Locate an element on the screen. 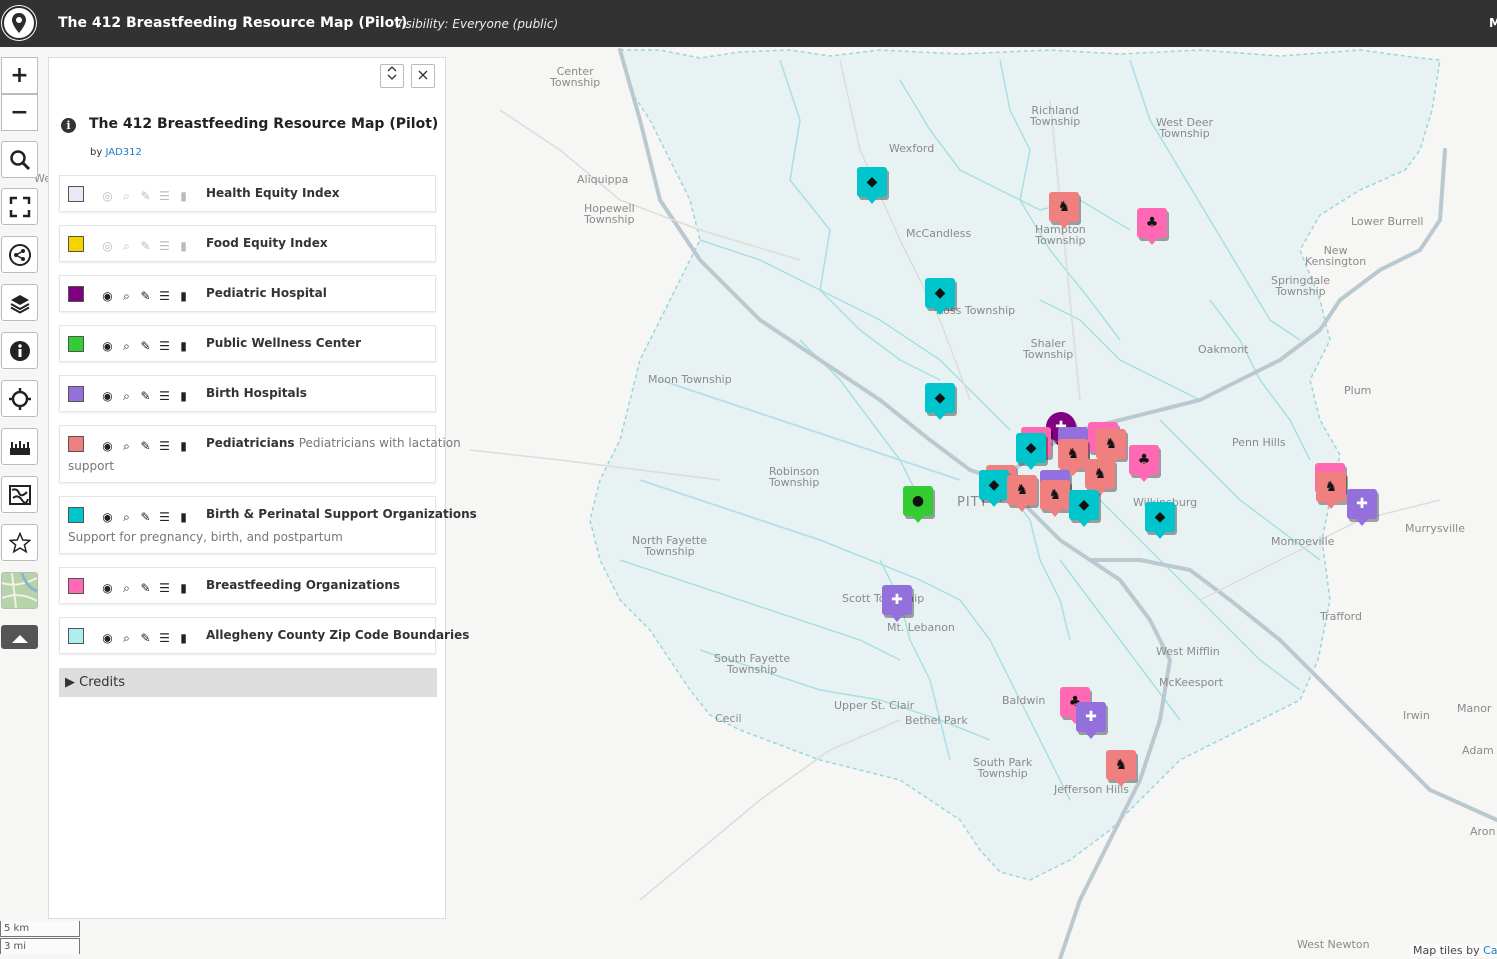 The width and height of the screenshot is (1497, 959). map-marker: ● is located at coordinates (918, 504).